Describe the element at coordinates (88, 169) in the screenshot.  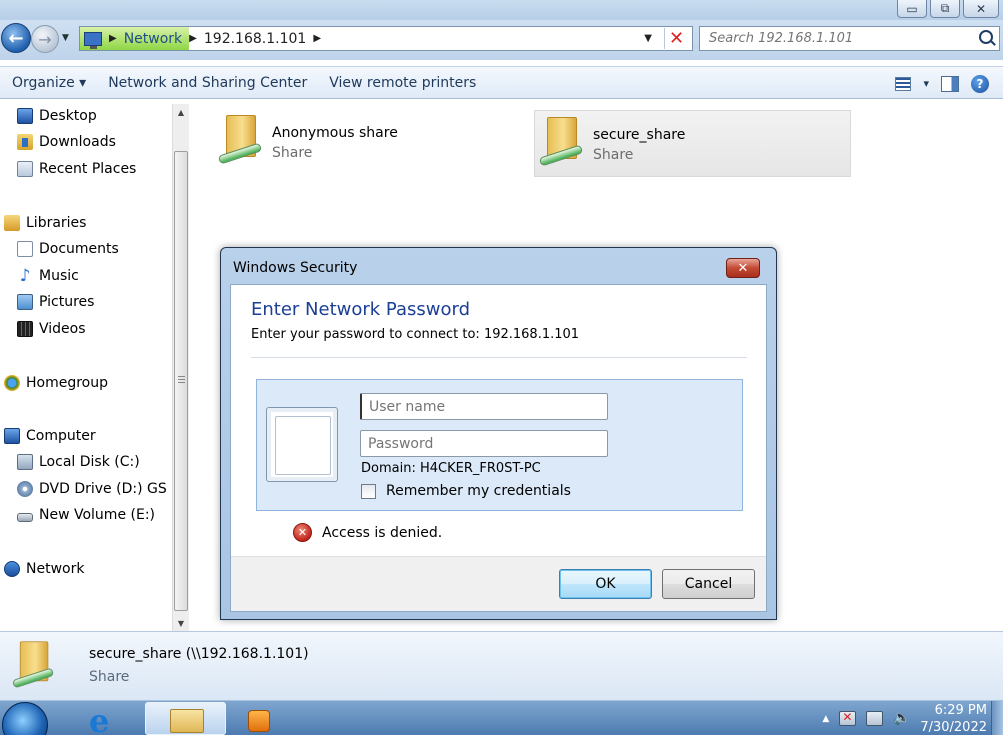
I see `sidebar-item-label: Recent Places` at that location.